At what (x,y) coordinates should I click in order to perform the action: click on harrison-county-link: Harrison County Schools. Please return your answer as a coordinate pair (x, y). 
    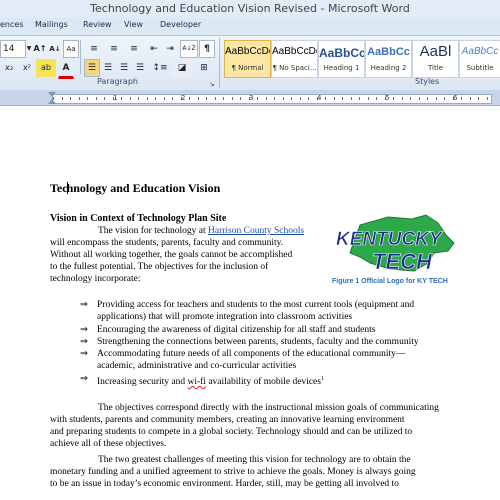
    Looking at the image, I should click on (256, 231).